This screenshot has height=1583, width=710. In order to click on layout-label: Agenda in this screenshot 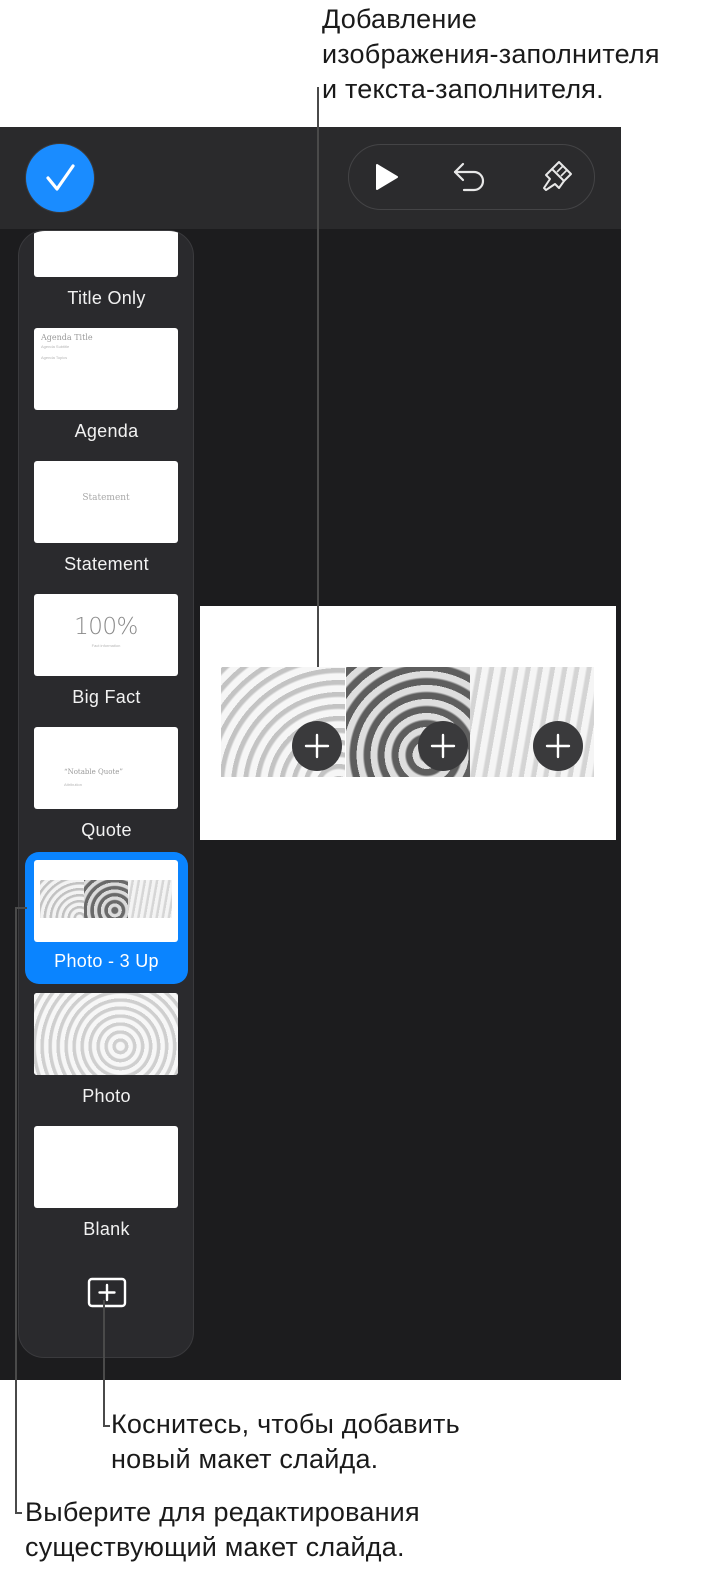, I will do `click(106, 431)`.